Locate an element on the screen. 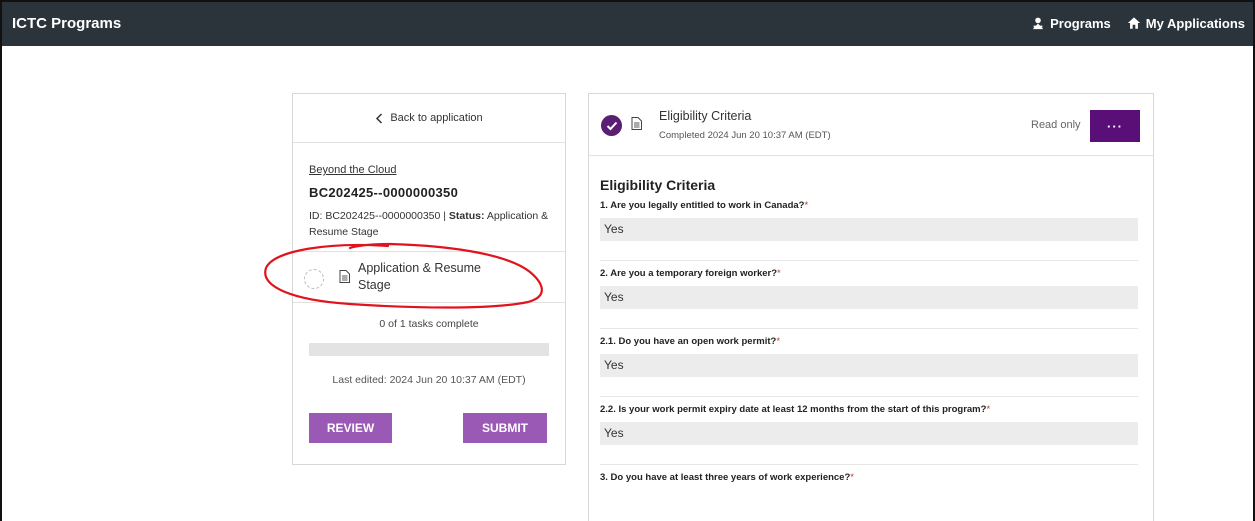 The image size is (1255, 521). back-to-application-link: Back to application is located at coordinates (429, 118).